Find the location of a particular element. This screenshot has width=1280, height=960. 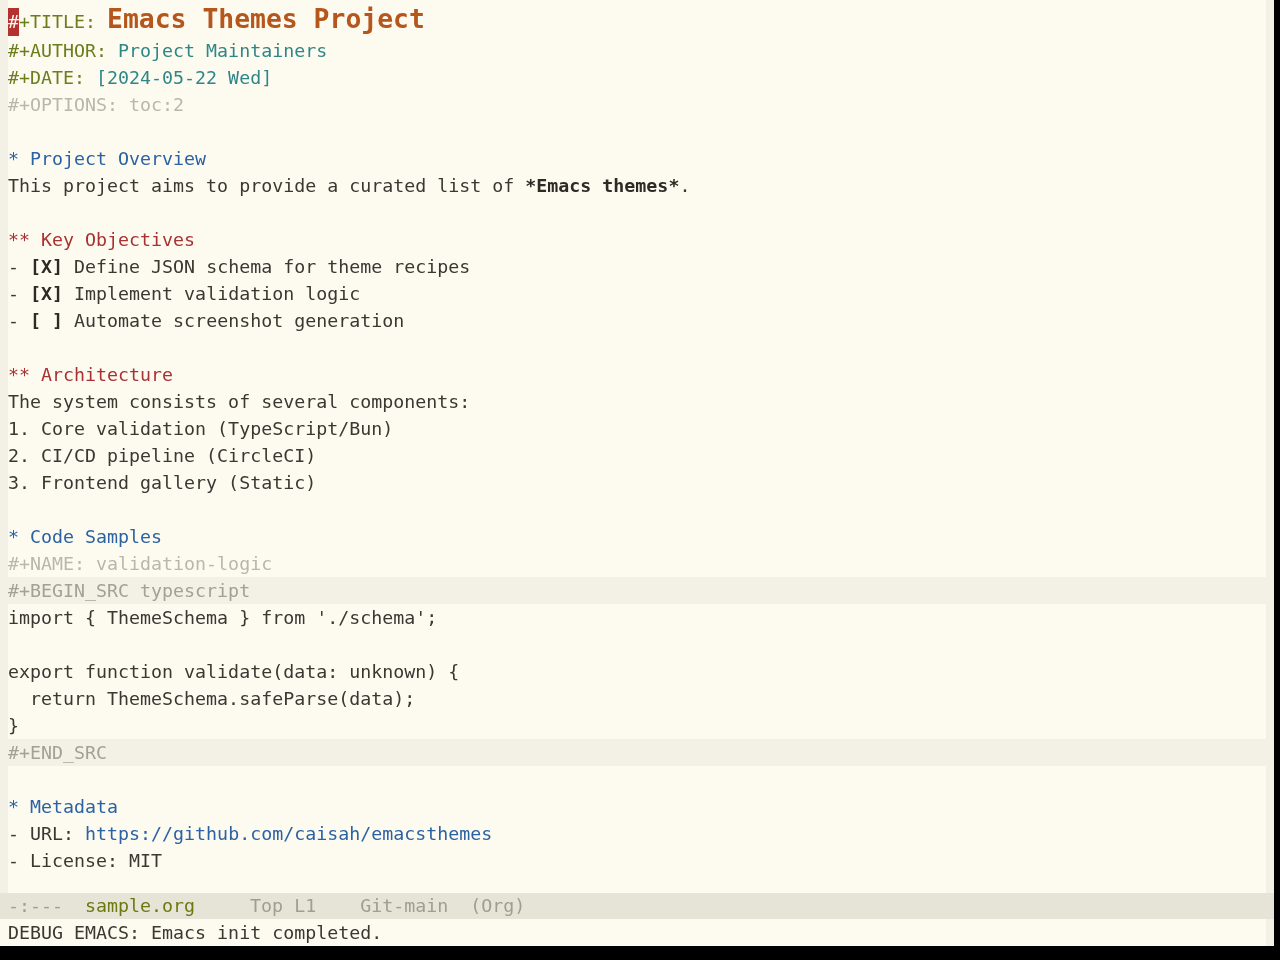

keyword-value: [2024-05-22 Wed] is located at coordinates (184, 77).